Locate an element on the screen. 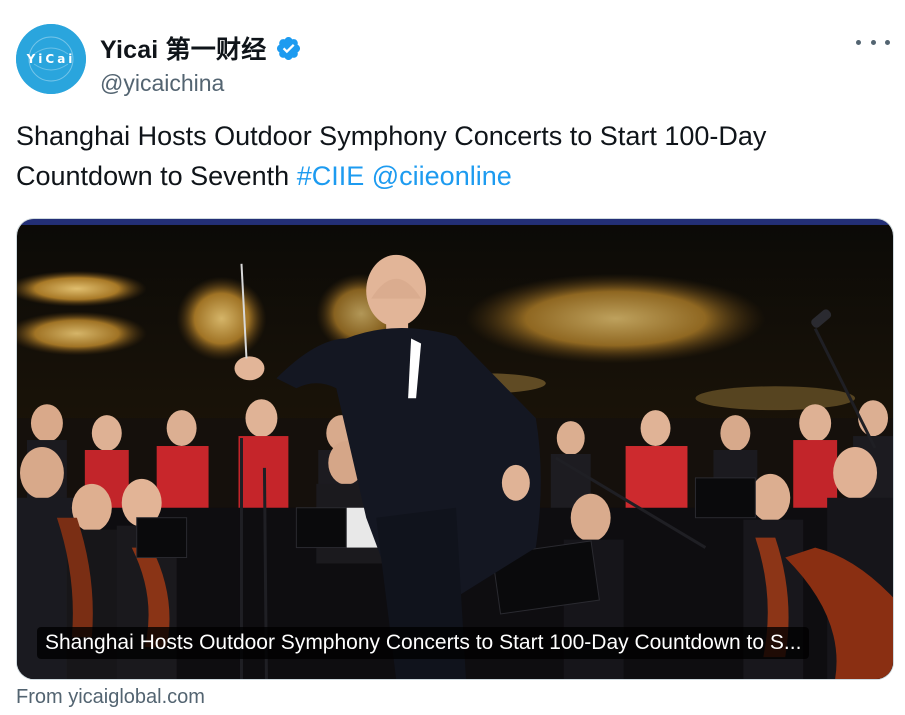  more-options-button is located at coordinates (873, 42).